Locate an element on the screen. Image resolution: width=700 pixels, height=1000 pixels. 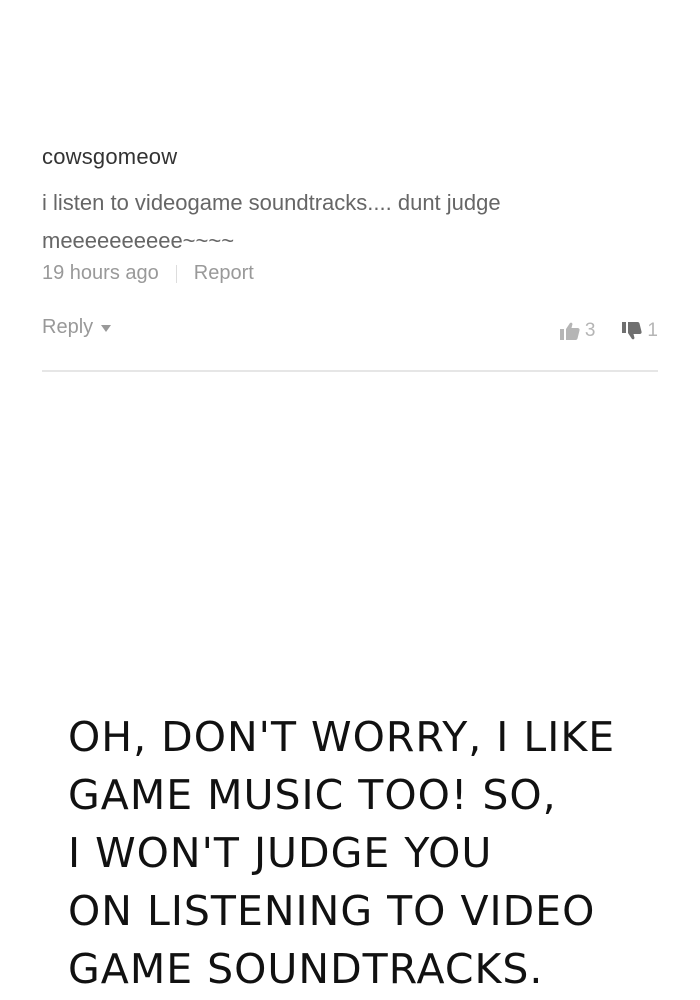
thumbs-down-icon is located at coordinates (632, 331).